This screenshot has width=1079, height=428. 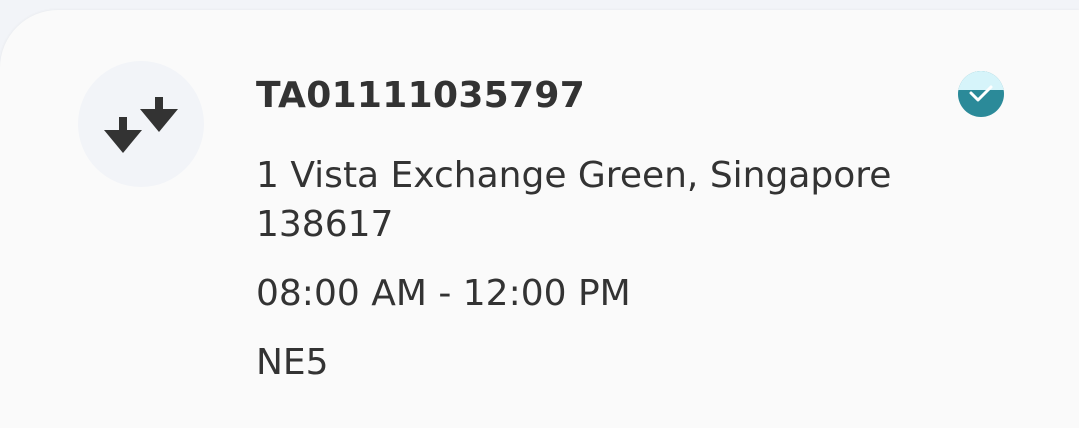 I want to click on check-circle-icon, so click(x=981, y=94).